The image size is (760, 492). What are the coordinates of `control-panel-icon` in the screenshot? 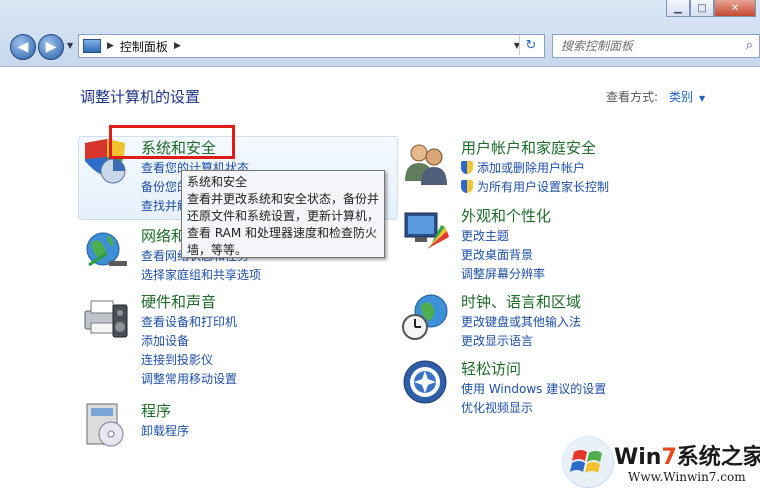 It's located at (92, 46).